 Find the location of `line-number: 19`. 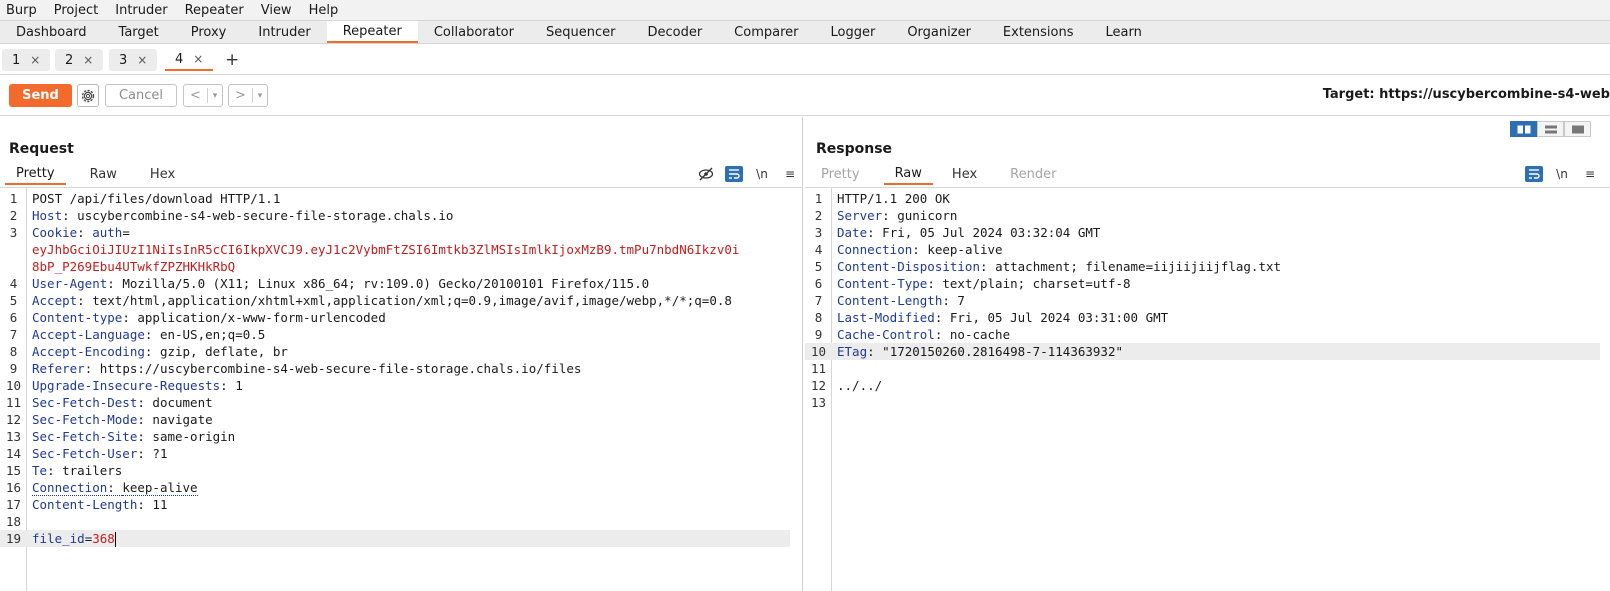

line-number: 19 is located at coordinates (13, 538).